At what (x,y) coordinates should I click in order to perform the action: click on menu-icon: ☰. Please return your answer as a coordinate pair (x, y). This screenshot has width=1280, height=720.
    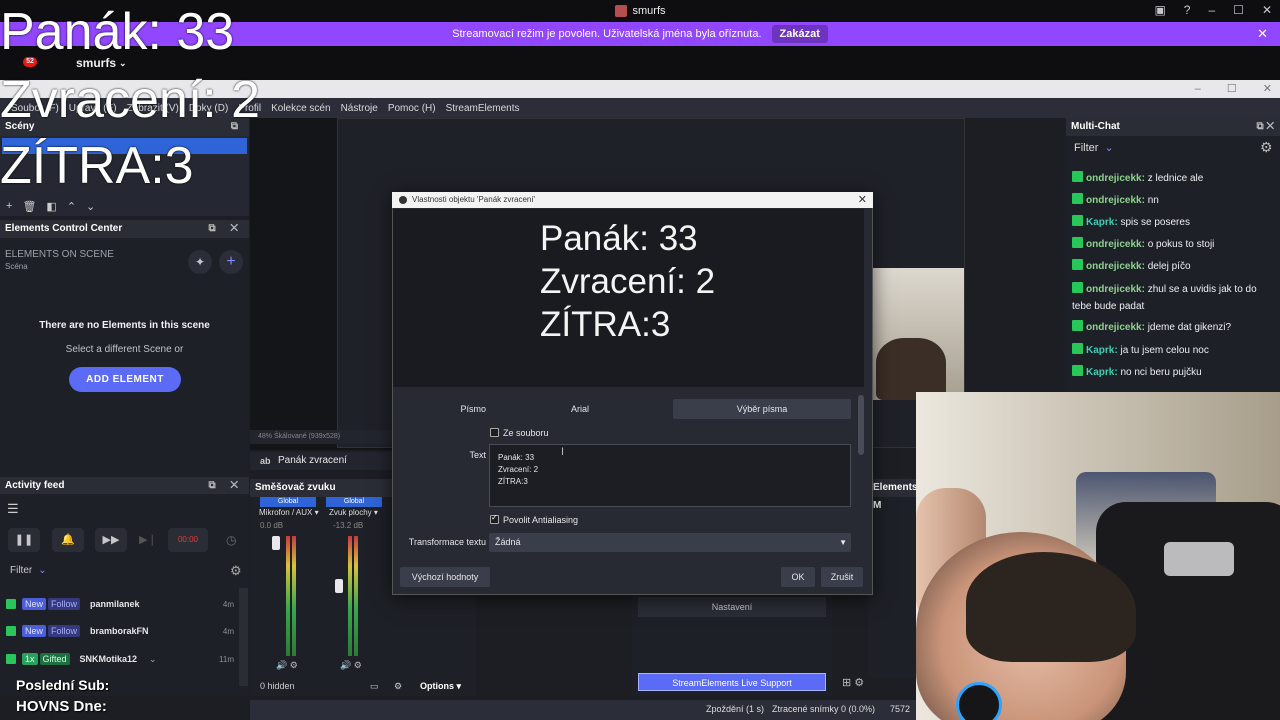
    Looking at the image, I should click on (13, 509).